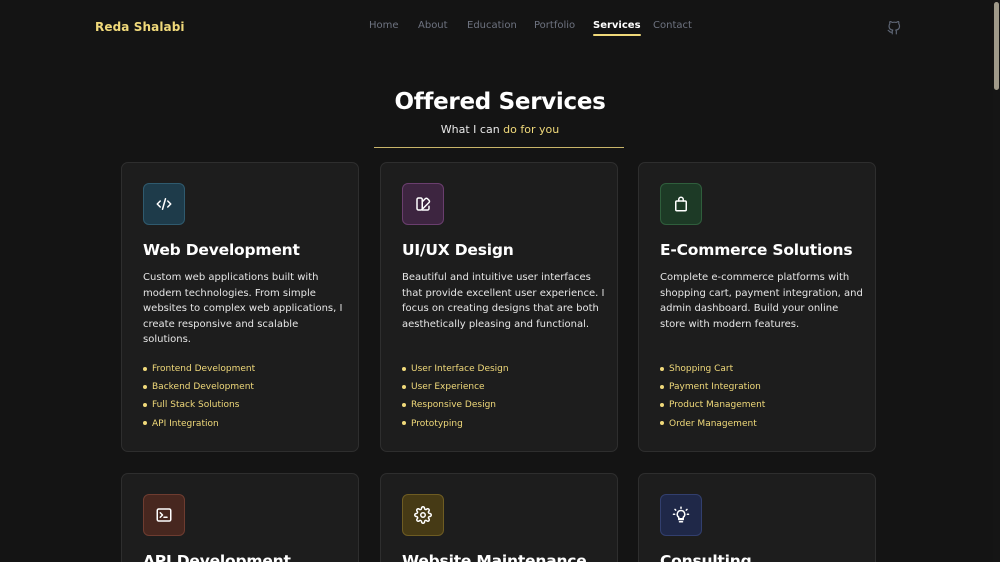  What do you see at coordinates (996, 46) in the screenshot?
I see `scrollbar-thumb` at bounding box center [996, 46].